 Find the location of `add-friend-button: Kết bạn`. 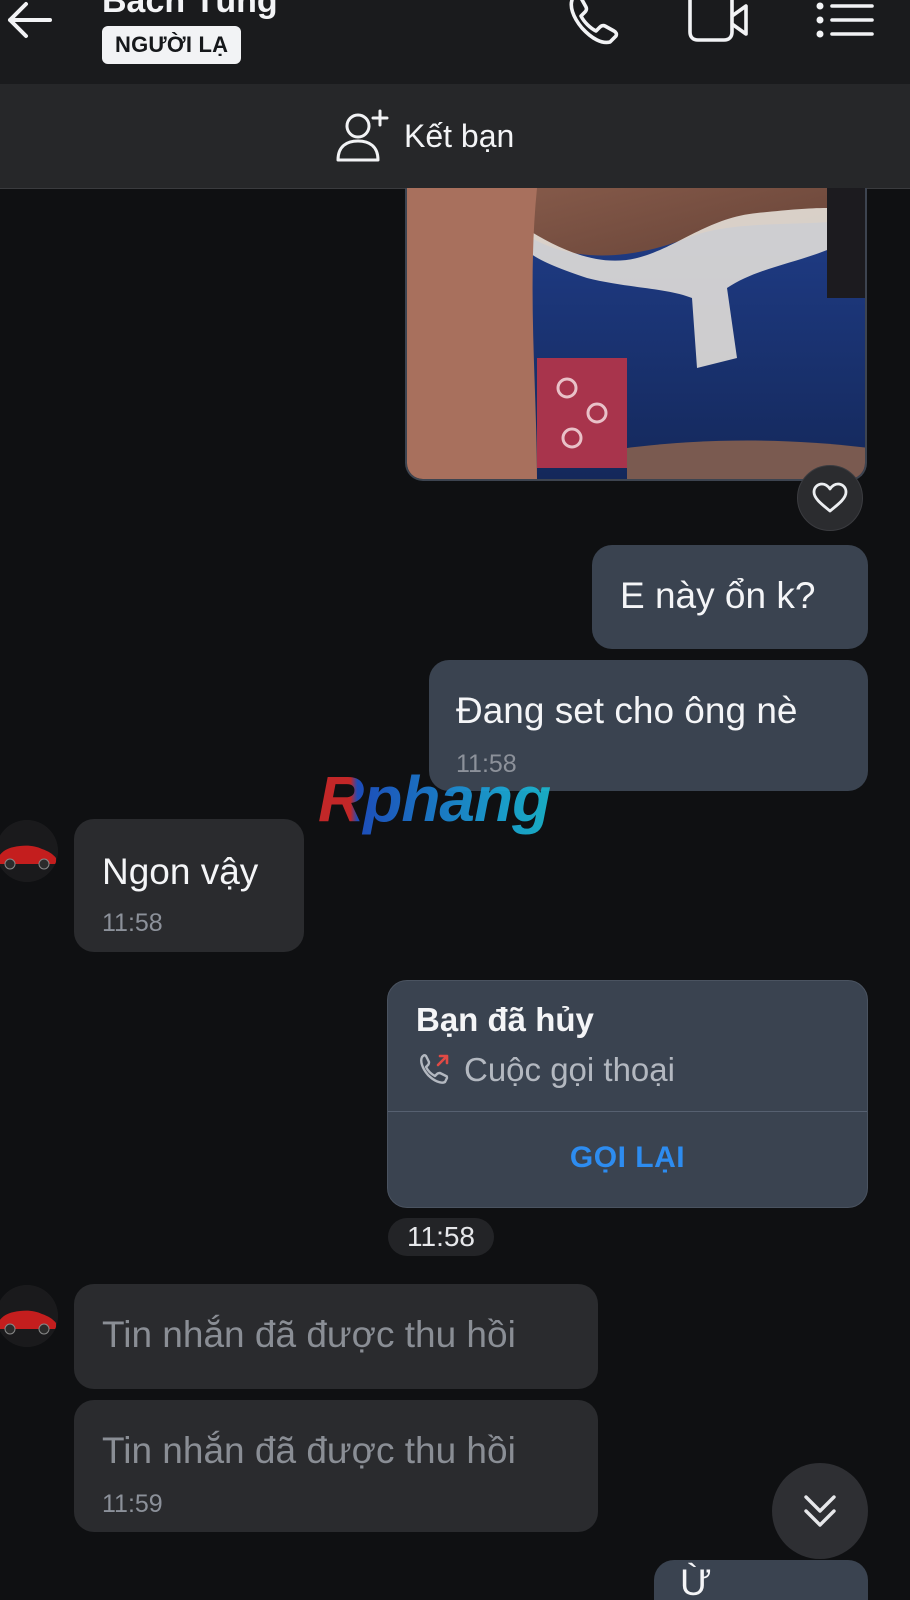

add-friend-button: Kết bạn is located at coordinates (424, 136).